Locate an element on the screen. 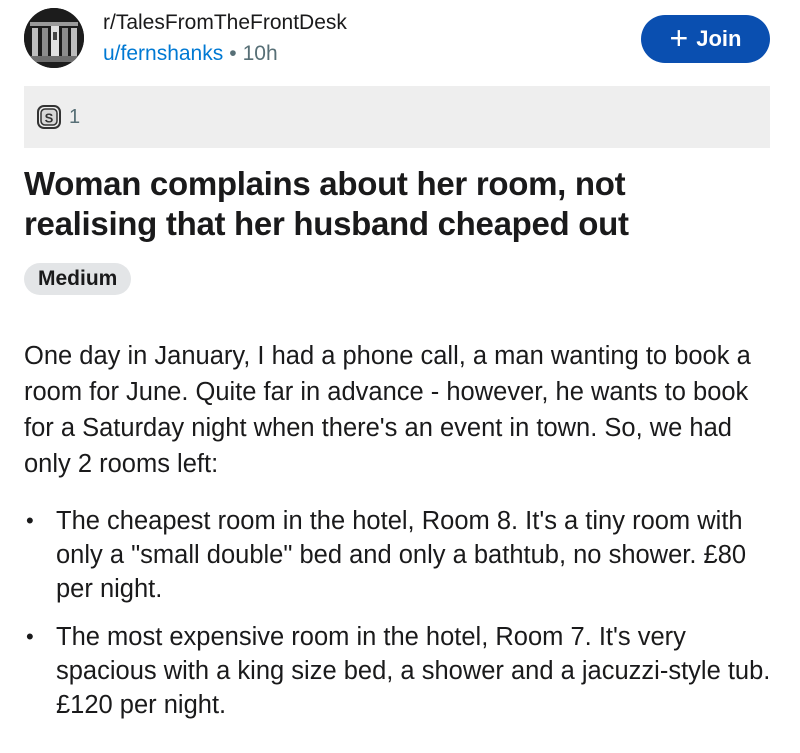  award-icon: S is located at coordinates (49, 117).